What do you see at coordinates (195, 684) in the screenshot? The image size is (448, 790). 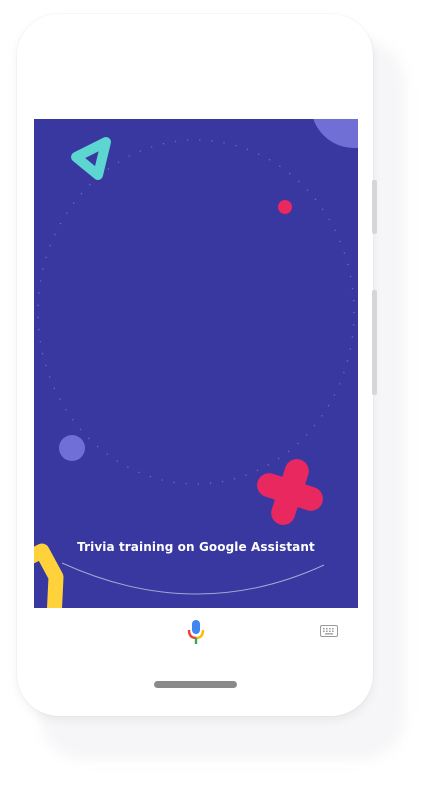 I see `home-indicator` at bounding box center [195, 684].